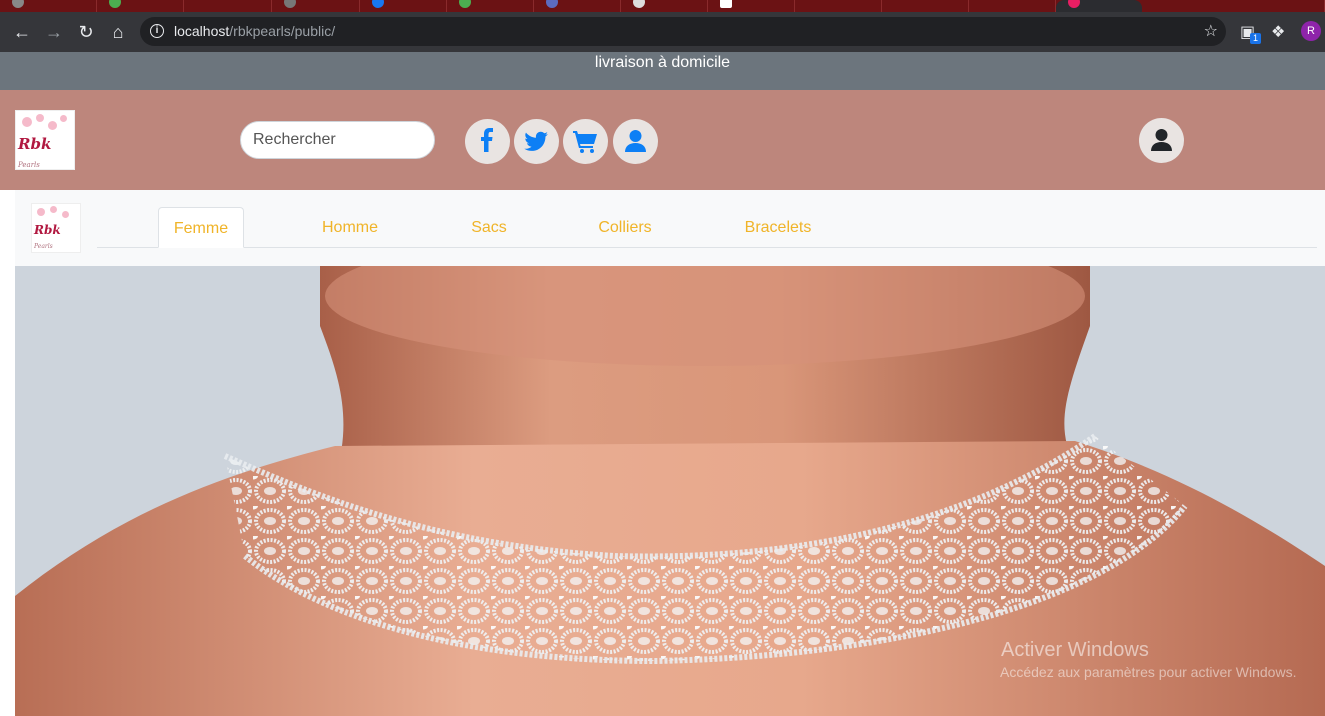  I want to click on profile-avatar: R, so click(1311, 31).